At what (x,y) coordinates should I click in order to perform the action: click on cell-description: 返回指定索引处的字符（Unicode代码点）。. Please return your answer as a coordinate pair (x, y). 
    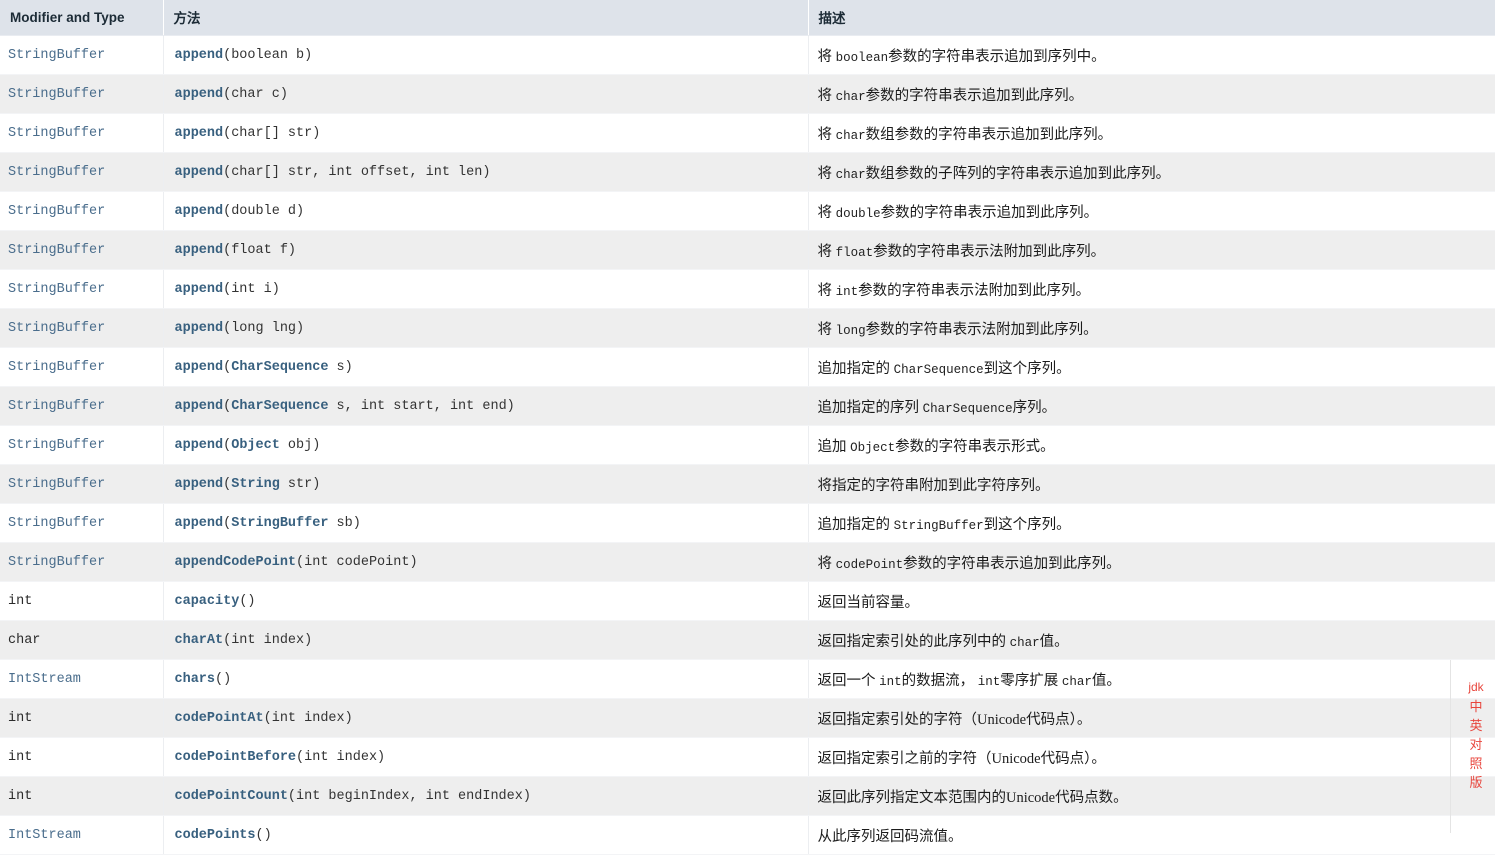
    Looking at the image, I should click on (1151, 718).